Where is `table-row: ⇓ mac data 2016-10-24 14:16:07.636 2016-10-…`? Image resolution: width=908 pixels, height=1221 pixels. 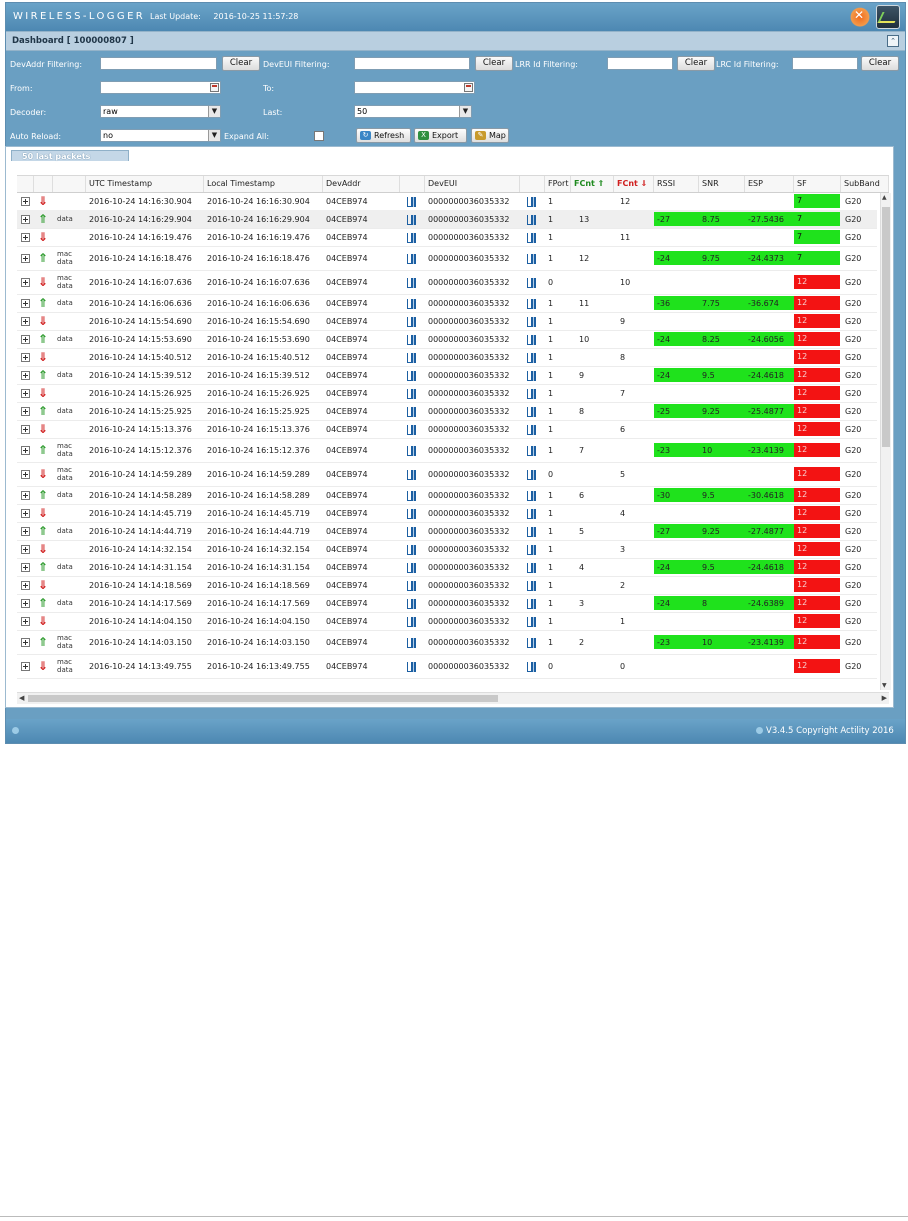
table-row: ⇓ mac data 2016-10-24 14:16:07.636 2016-10-… is located at coordinates (447, 282).